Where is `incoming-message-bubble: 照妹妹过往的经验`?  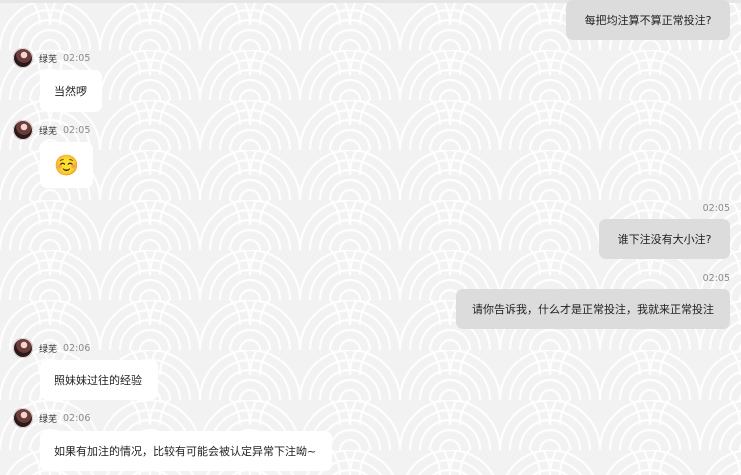 incoming-message-bubble: 照妹妹过往的经验 is located at coordinates (99, 380).